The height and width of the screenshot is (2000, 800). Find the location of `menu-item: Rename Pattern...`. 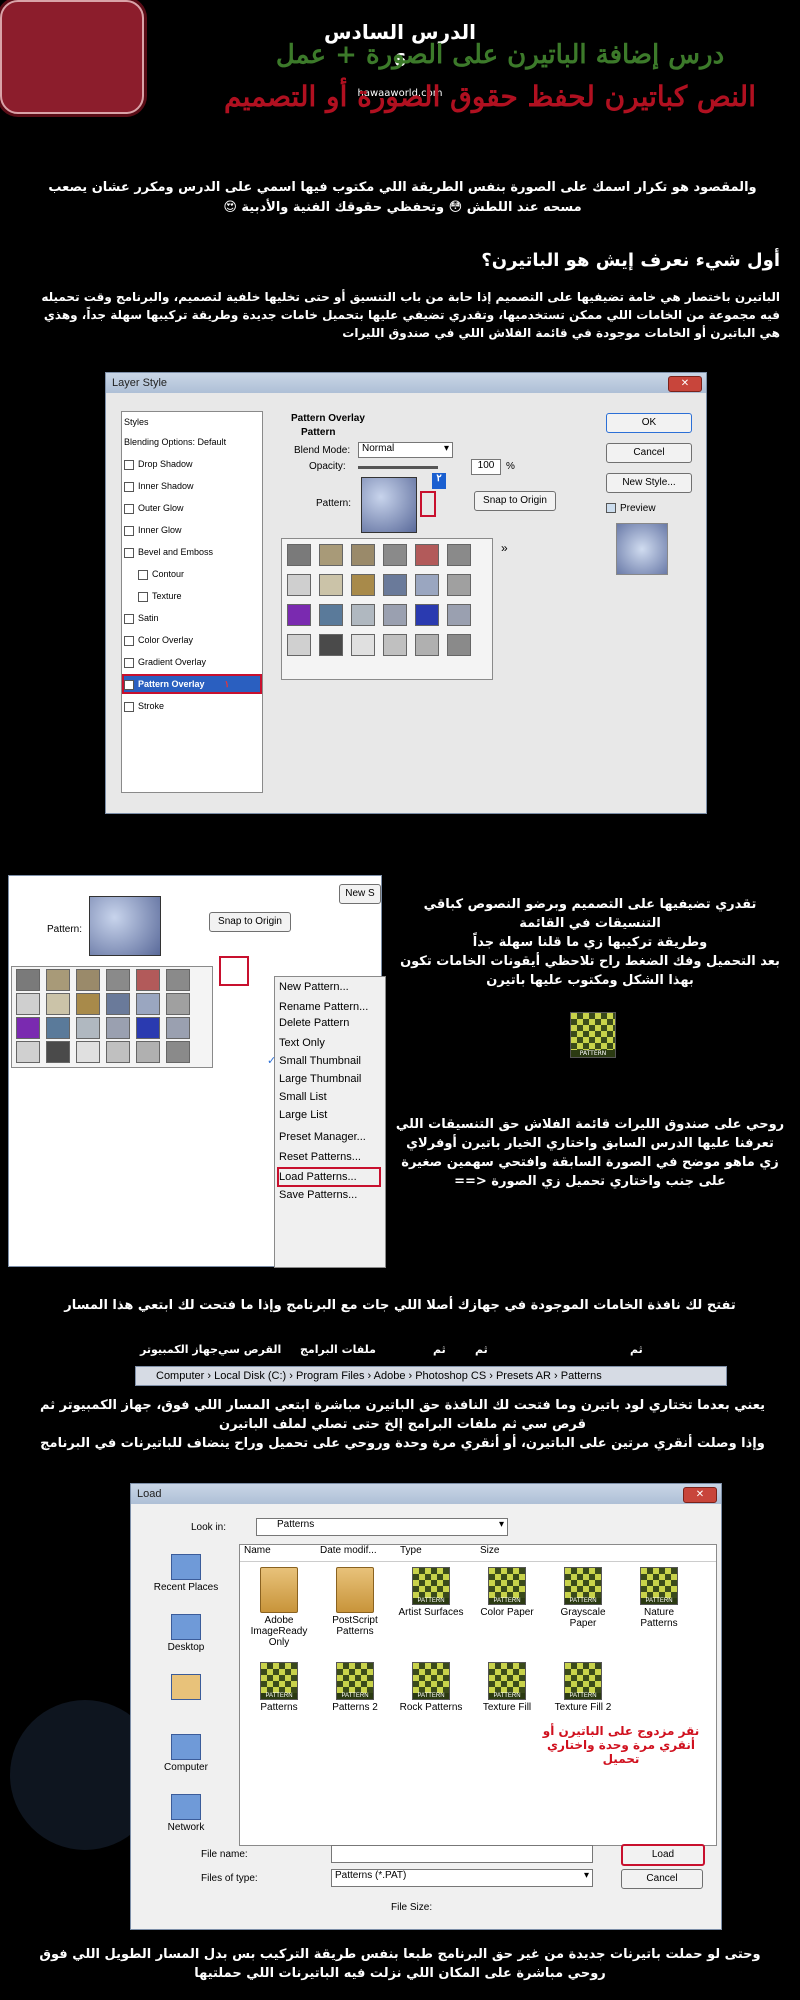

menu-item: Rename Pattern... is located at coordinates (323, 1007).